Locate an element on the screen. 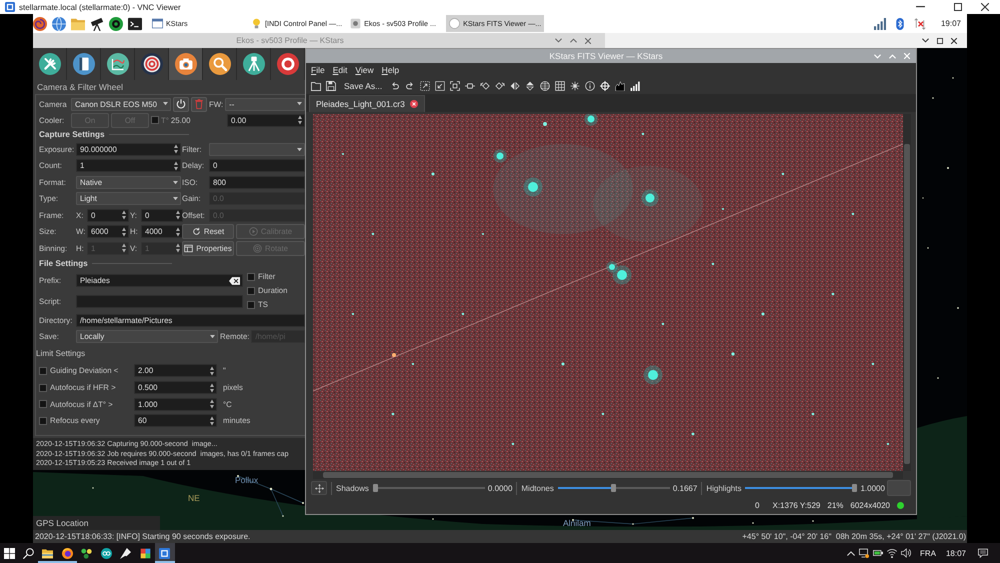 This screenshot has width=1000, height=563. frame-icon is located at coordinates (470, 85).